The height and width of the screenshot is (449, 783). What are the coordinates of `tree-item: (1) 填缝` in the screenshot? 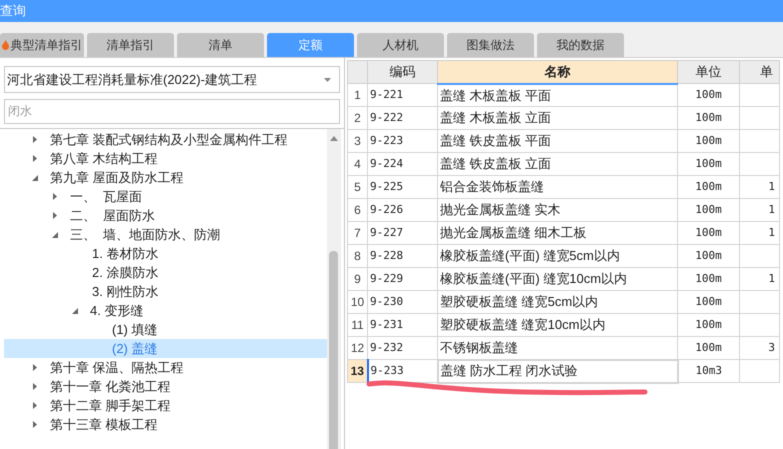 It's located at (165, 329).